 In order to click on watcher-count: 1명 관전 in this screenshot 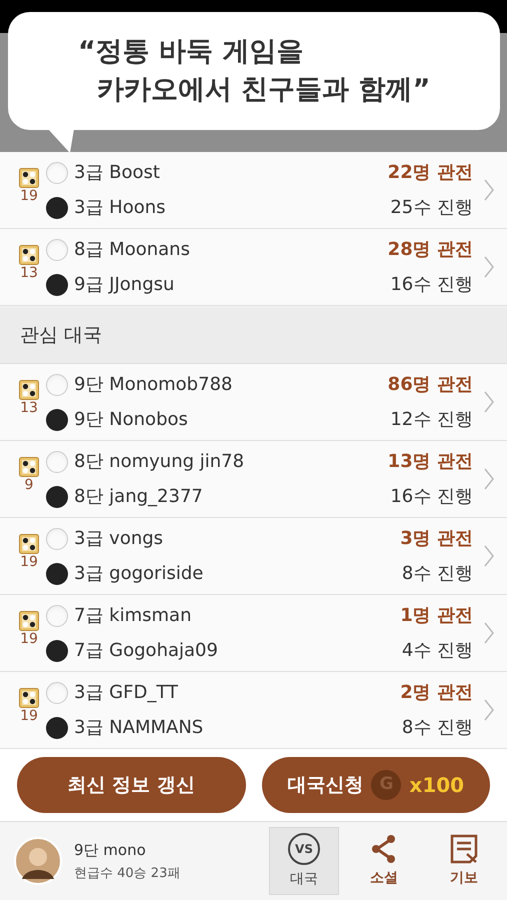, I will do `click(436, 616)`.